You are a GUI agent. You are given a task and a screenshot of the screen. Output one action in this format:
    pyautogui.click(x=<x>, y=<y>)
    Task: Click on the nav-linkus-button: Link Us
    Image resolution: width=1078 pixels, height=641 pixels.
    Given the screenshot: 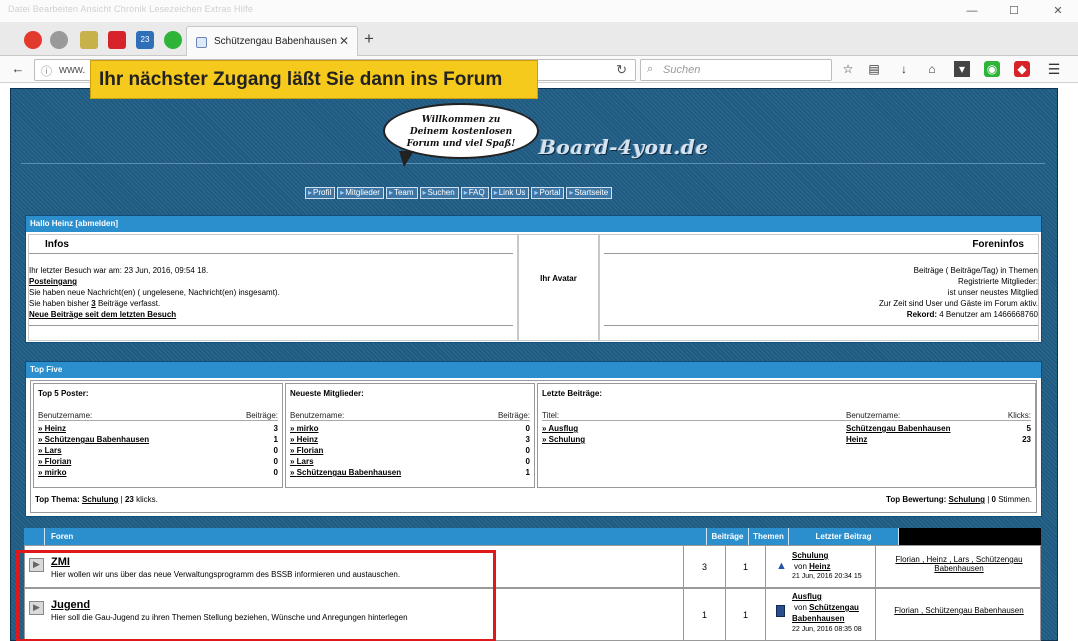 What is the action you would take?
    pyautogui.click(x=510, y=193)
    